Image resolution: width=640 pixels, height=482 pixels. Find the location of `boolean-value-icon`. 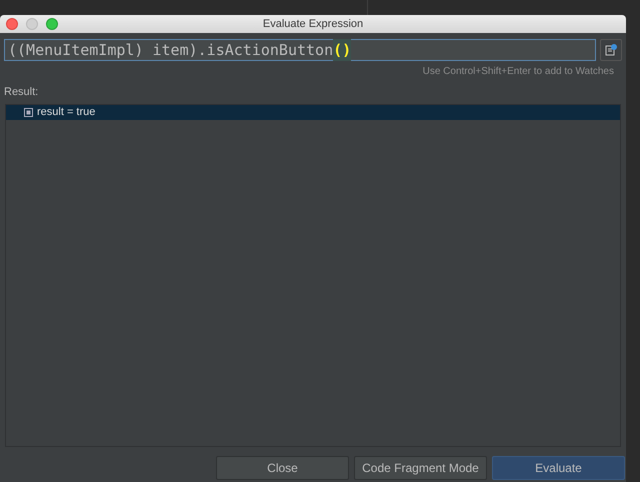

boolean-value-icon is located at coordinates (28, 112).